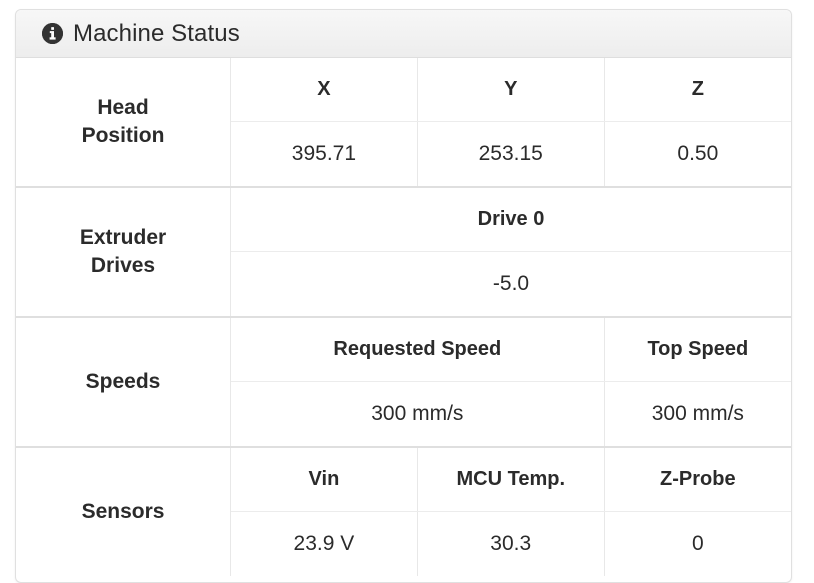 Image resolution: width=814 pixels, height=583 pixels. I want to click on column-header-z: Z, so click(697, 90).